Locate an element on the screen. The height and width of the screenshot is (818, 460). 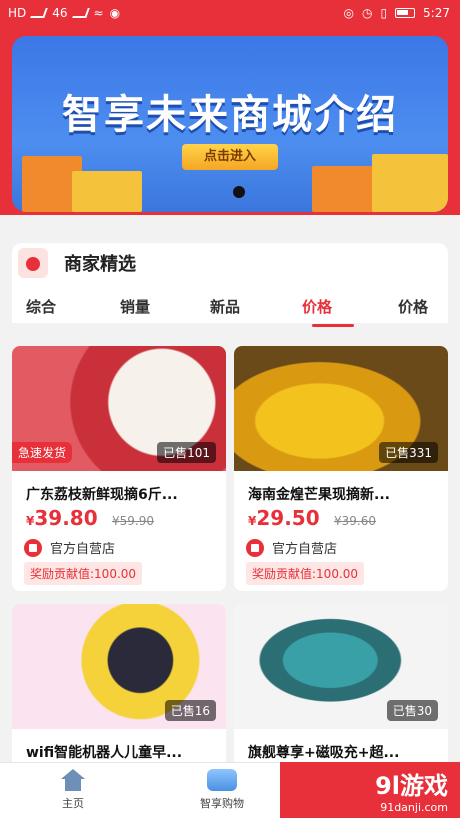
status-bar: HD 46 ≈ ◉ ◎ ◷ ▯ 5:27 is located at coordinates (230, 15).